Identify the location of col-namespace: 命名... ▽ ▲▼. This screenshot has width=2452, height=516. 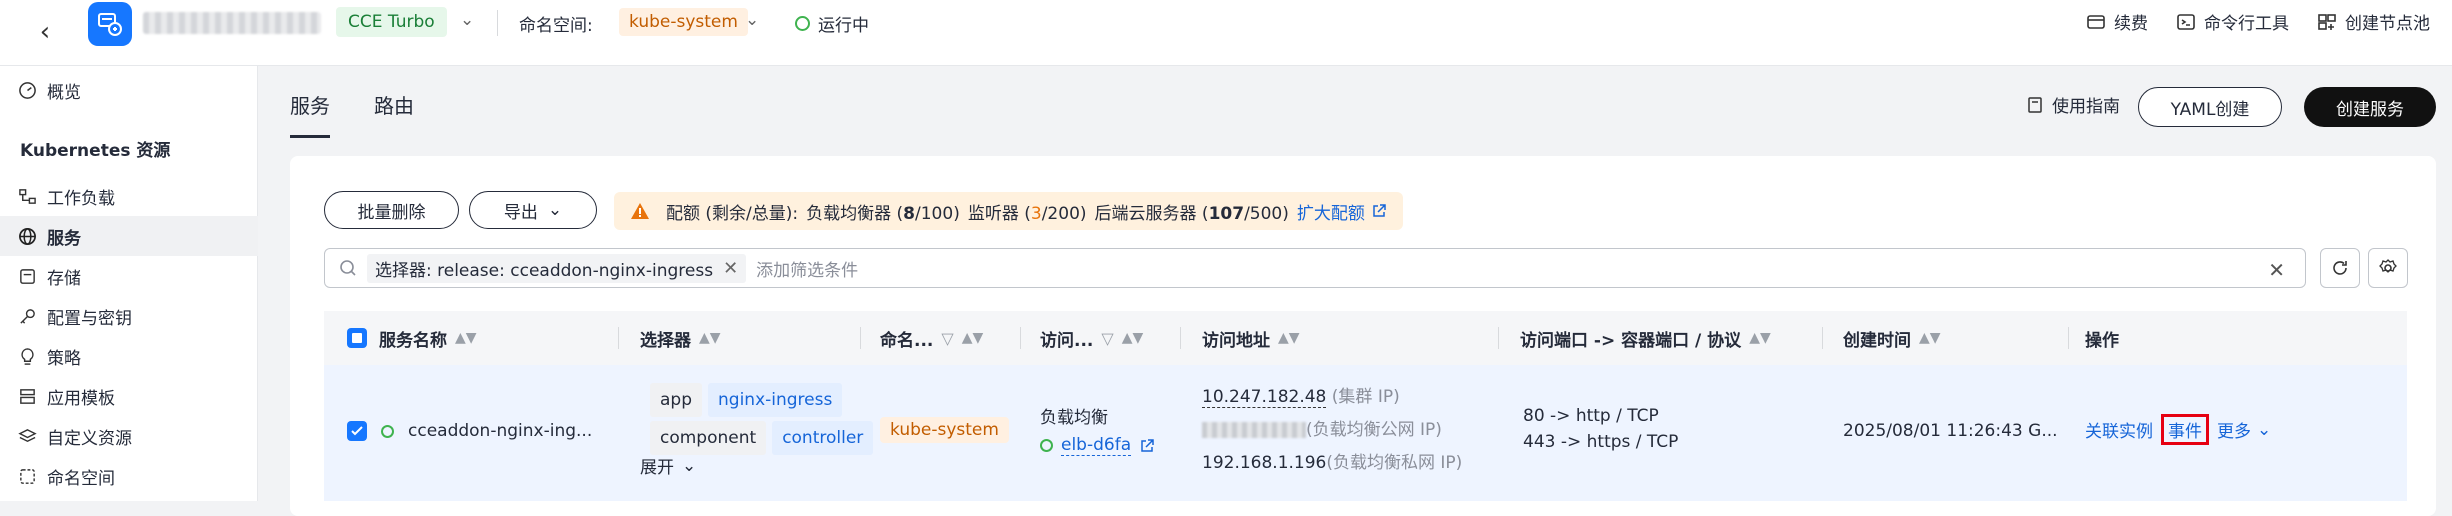
(931, 338).